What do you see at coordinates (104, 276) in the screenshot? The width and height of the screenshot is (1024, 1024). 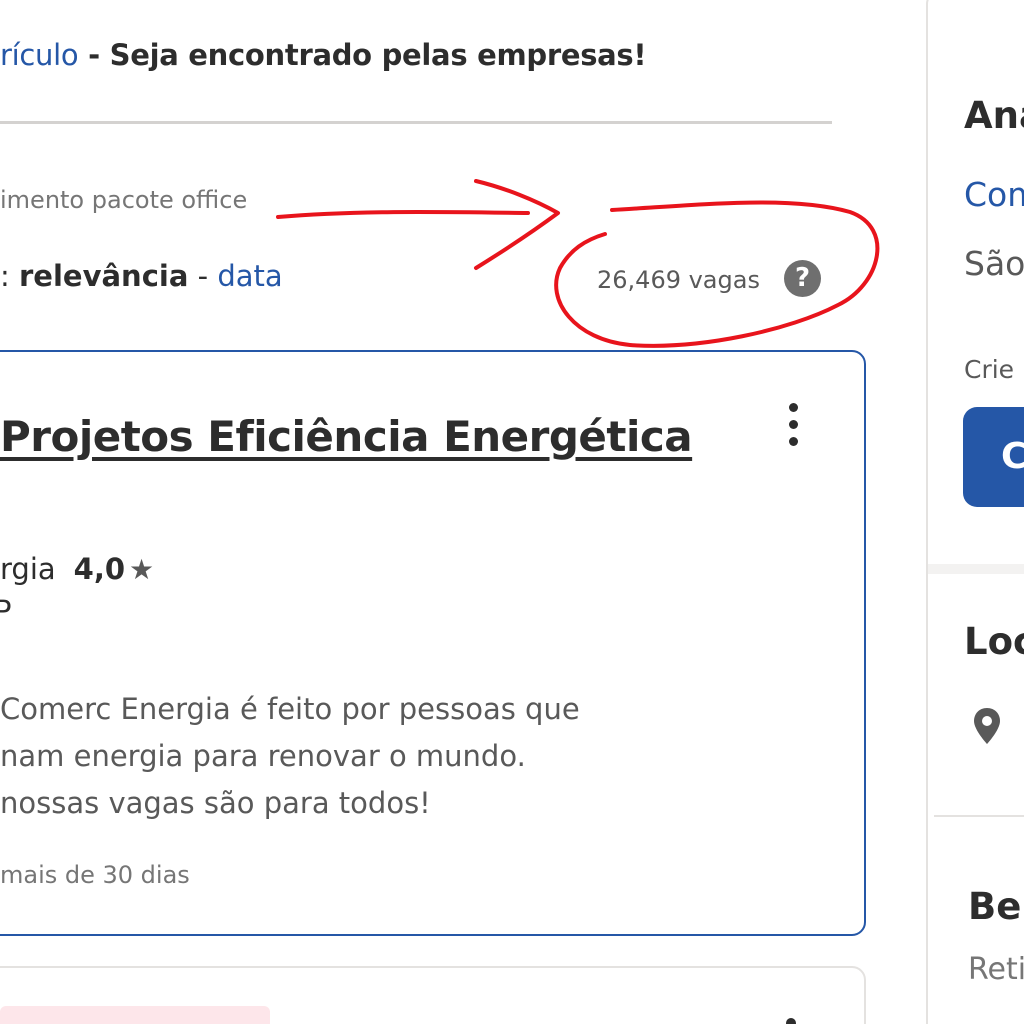 I see `sort-relevance: relevância` at bounding box center [104, 276].